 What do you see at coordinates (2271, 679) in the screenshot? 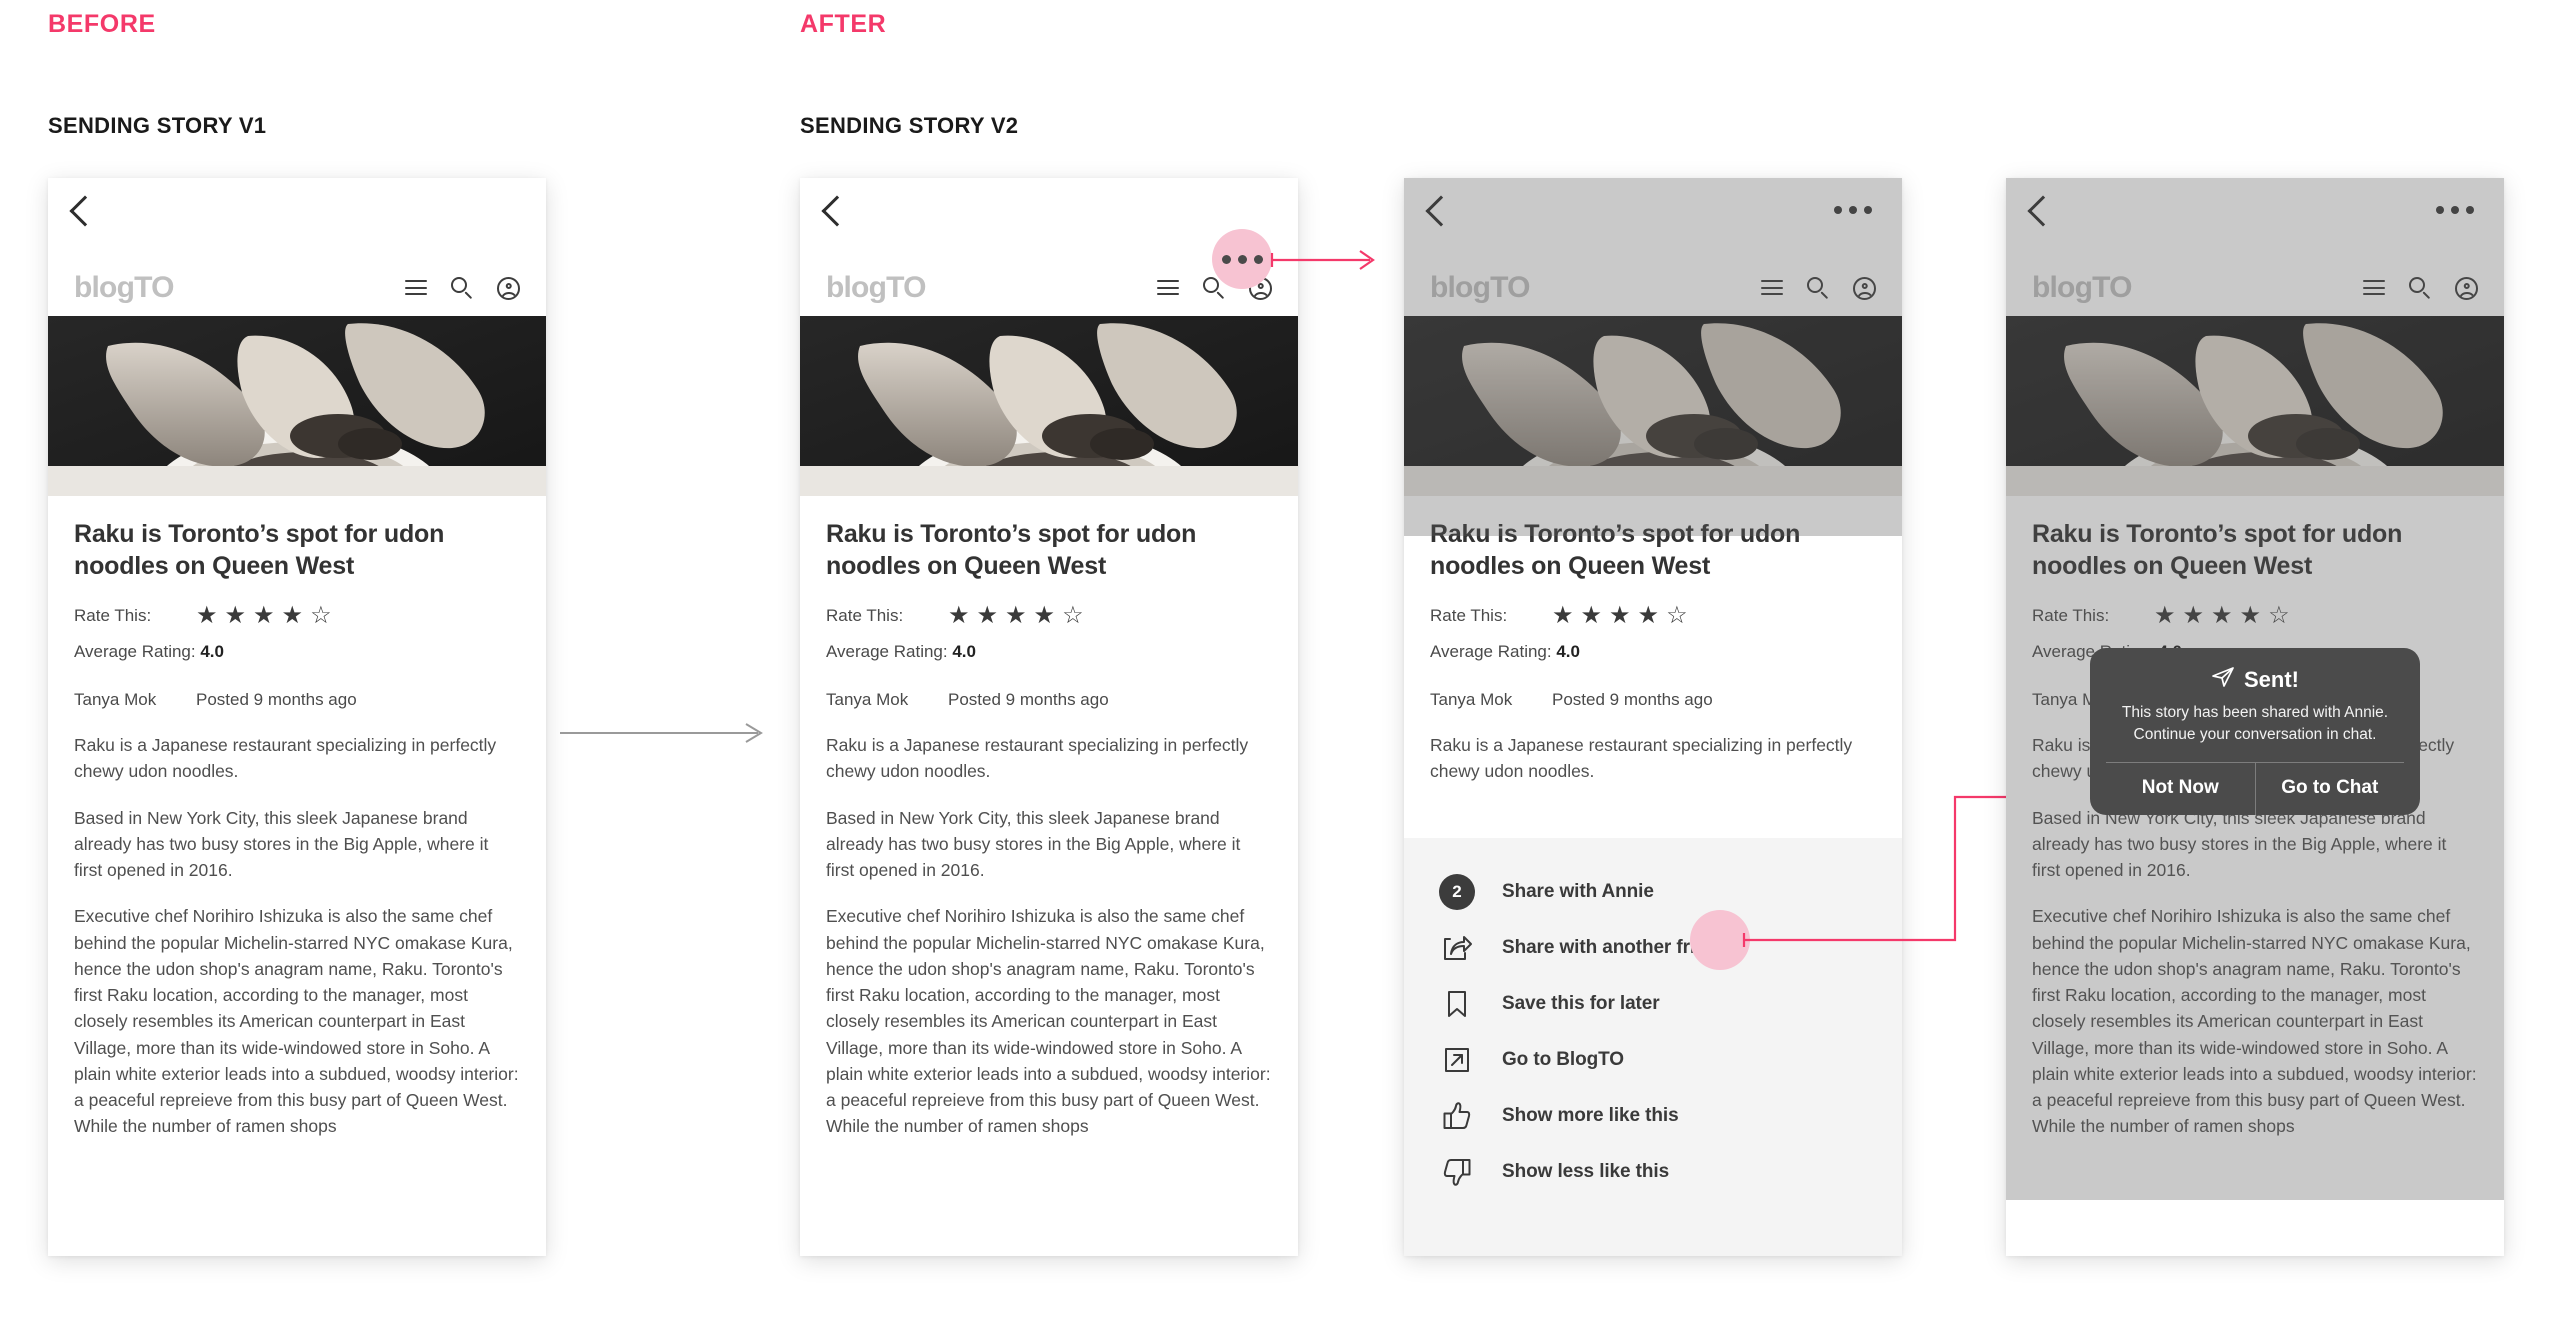
I see `toast-title: Sent!` at bounding box center [2271, 679].